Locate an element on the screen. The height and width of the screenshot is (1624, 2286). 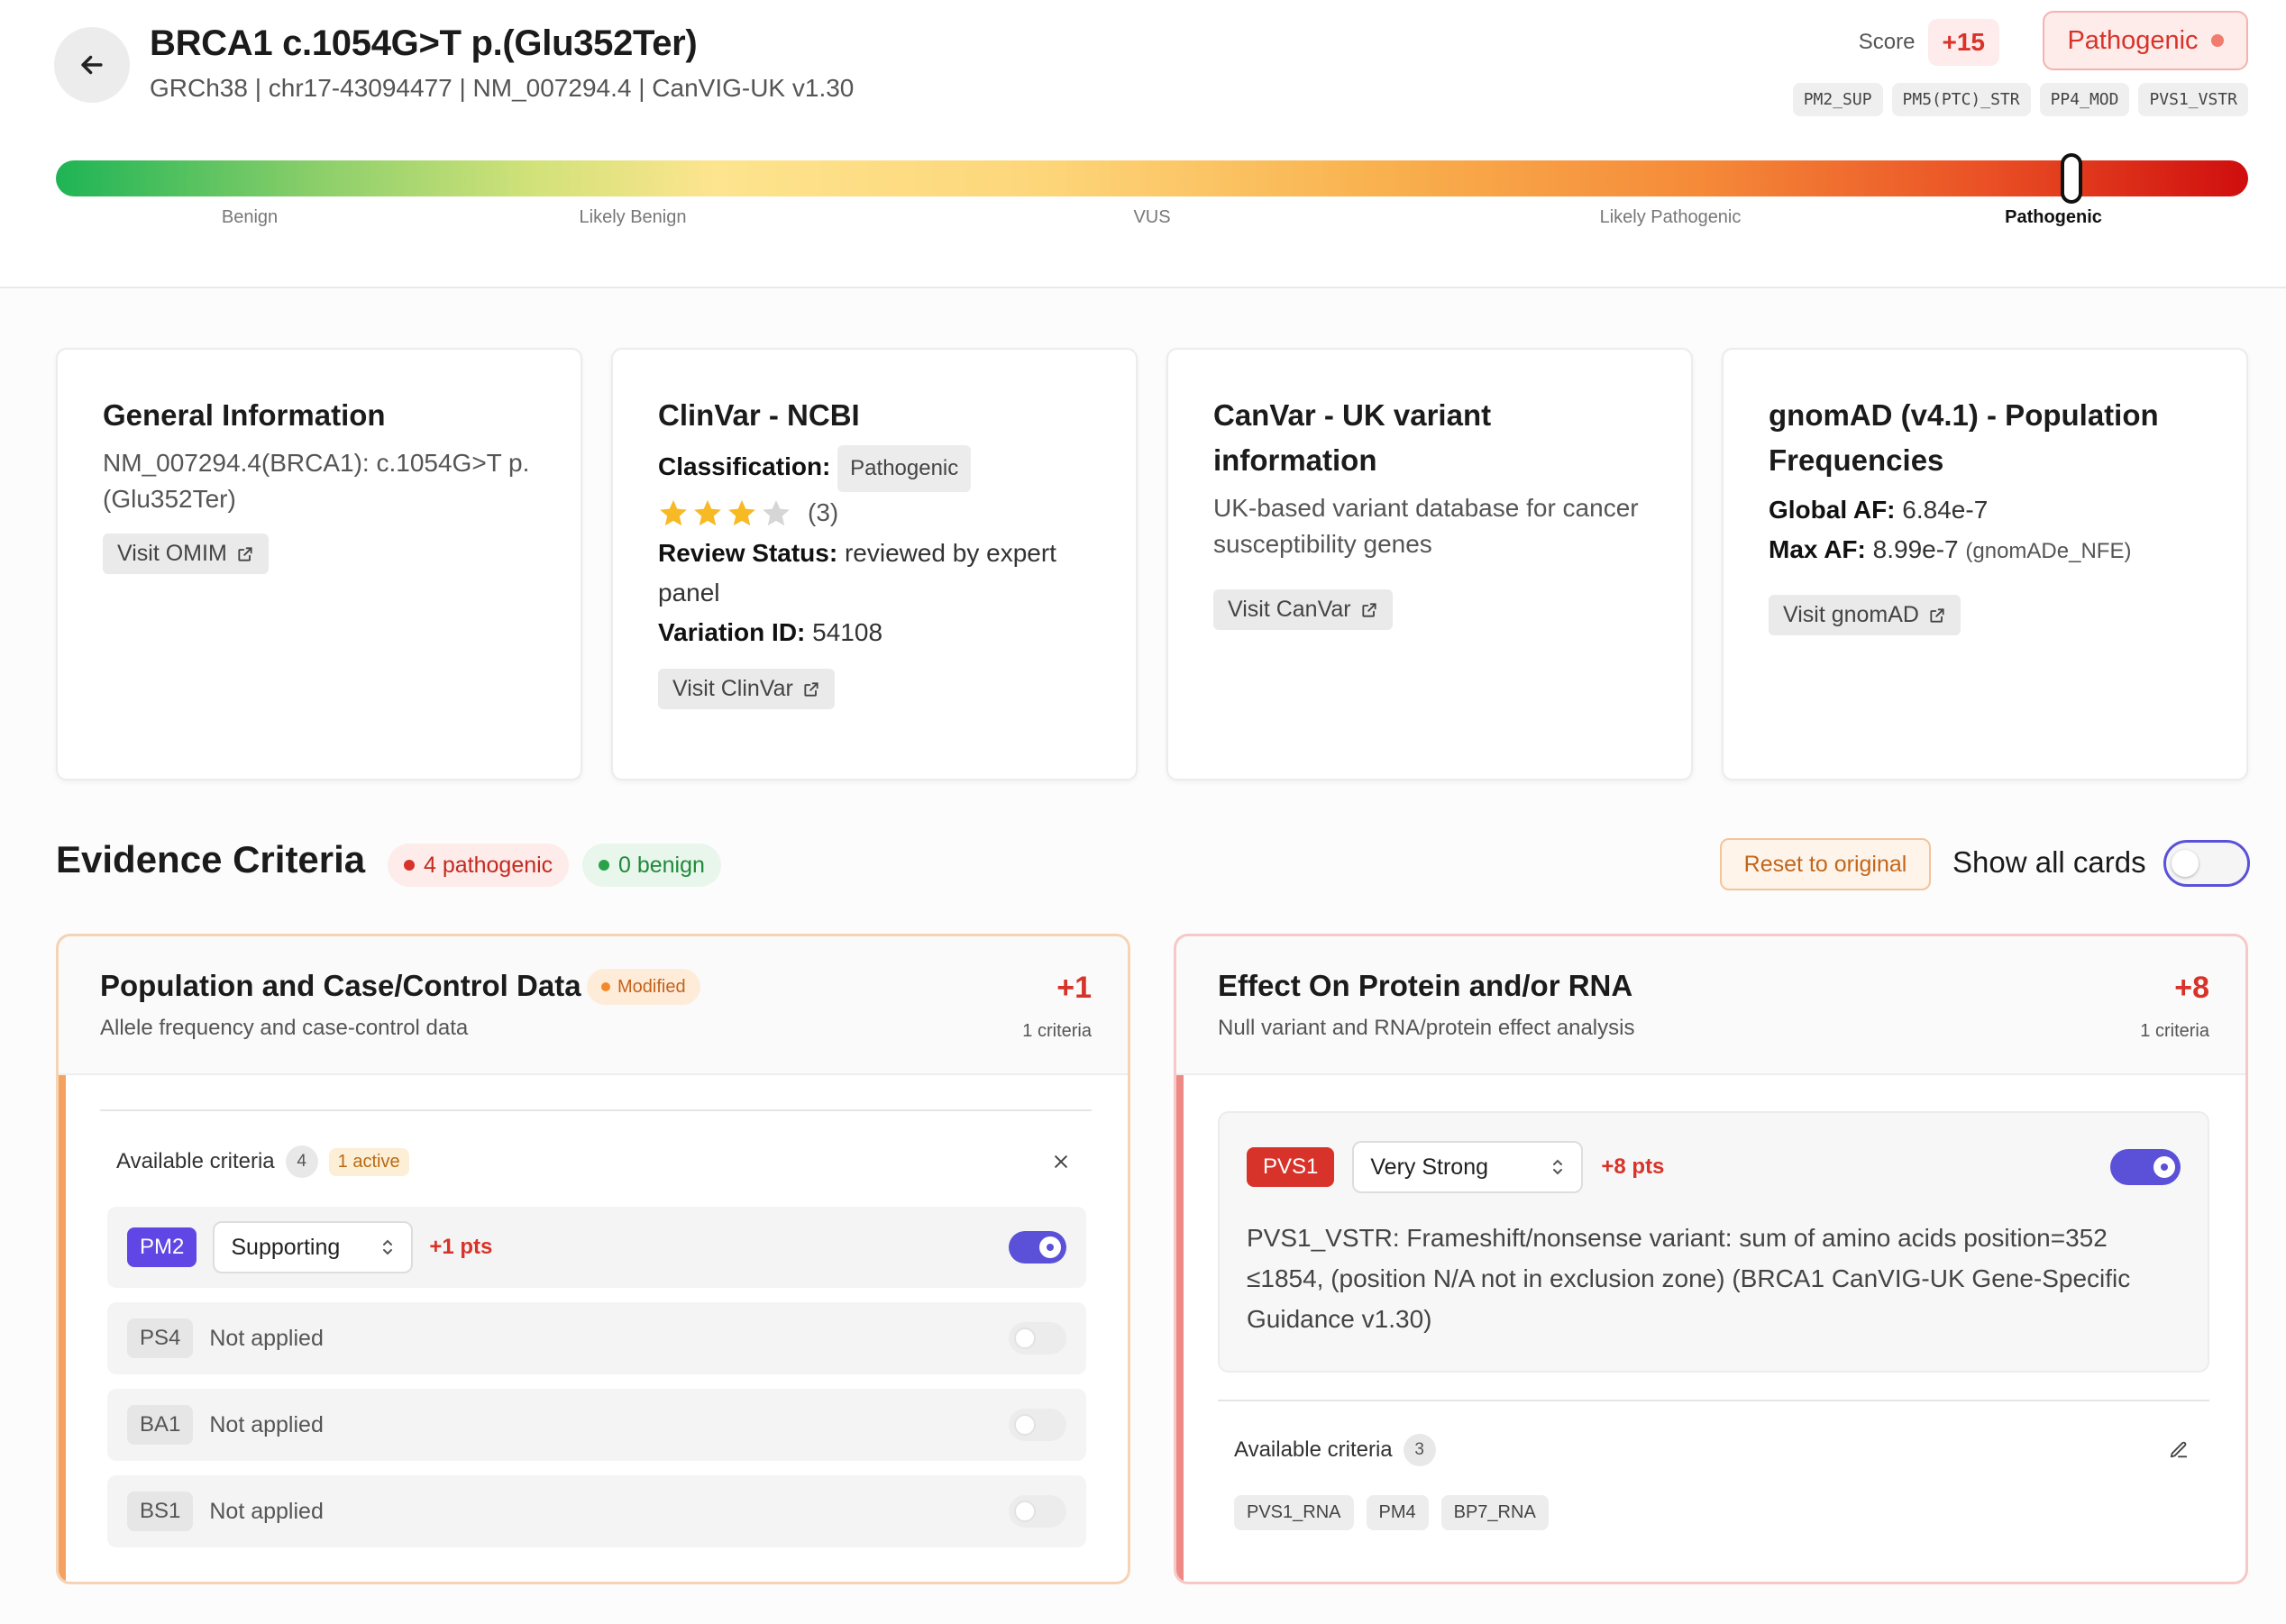
global-af-row: Global AF: 6.84e-7 is located at coordinates (1985, 510).